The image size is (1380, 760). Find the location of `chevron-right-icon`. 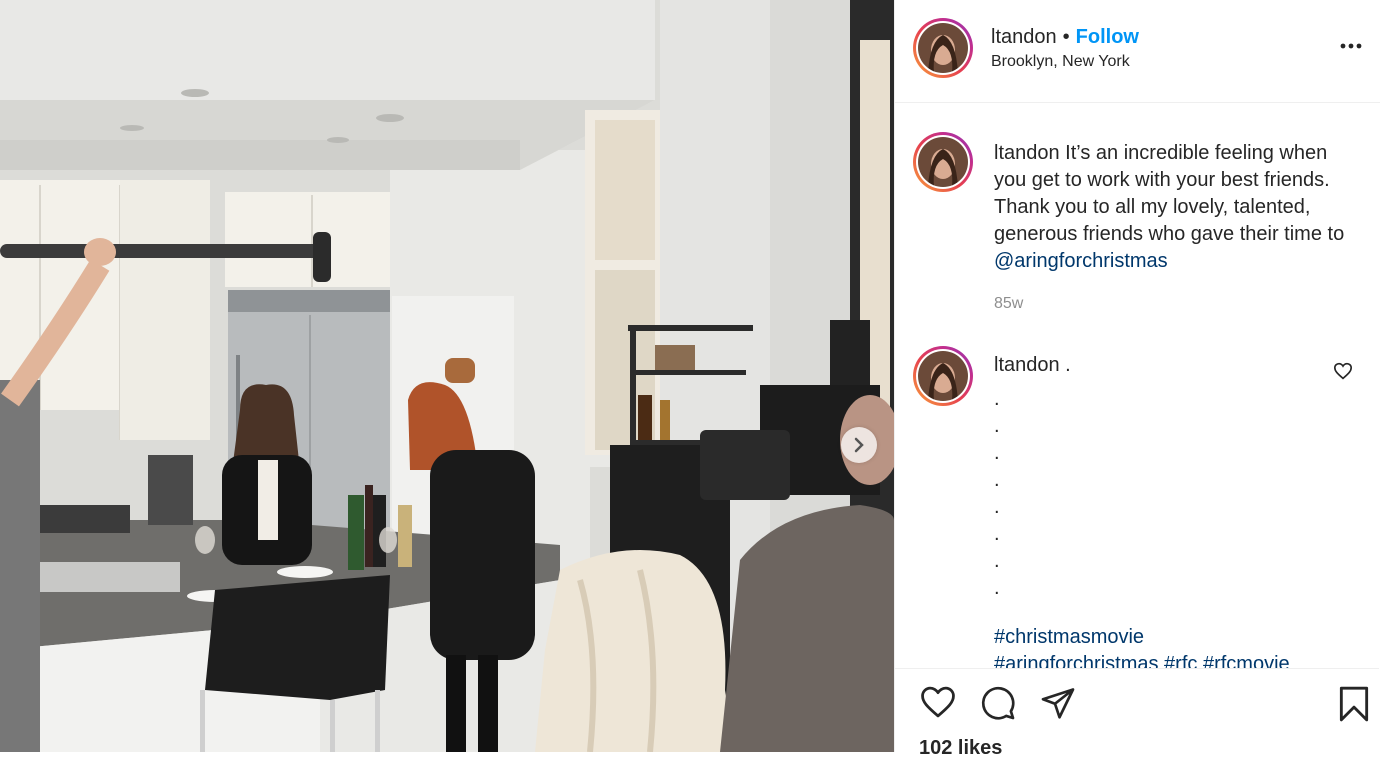

chevron-right-icon is located at coordinates (859, 445).